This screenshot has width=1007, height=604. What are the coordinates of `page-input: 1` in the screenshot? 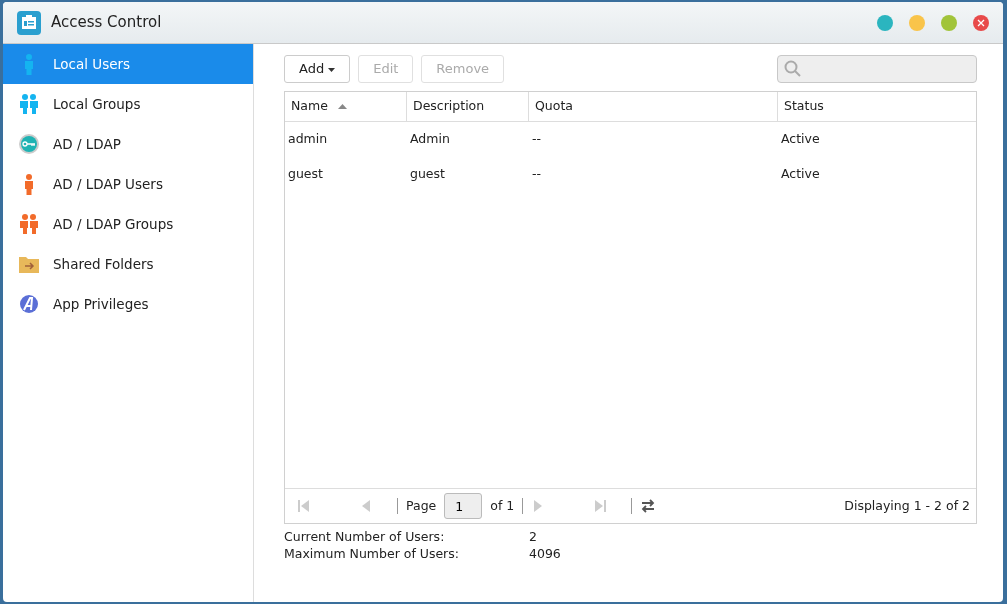 It's located at (463, 506).